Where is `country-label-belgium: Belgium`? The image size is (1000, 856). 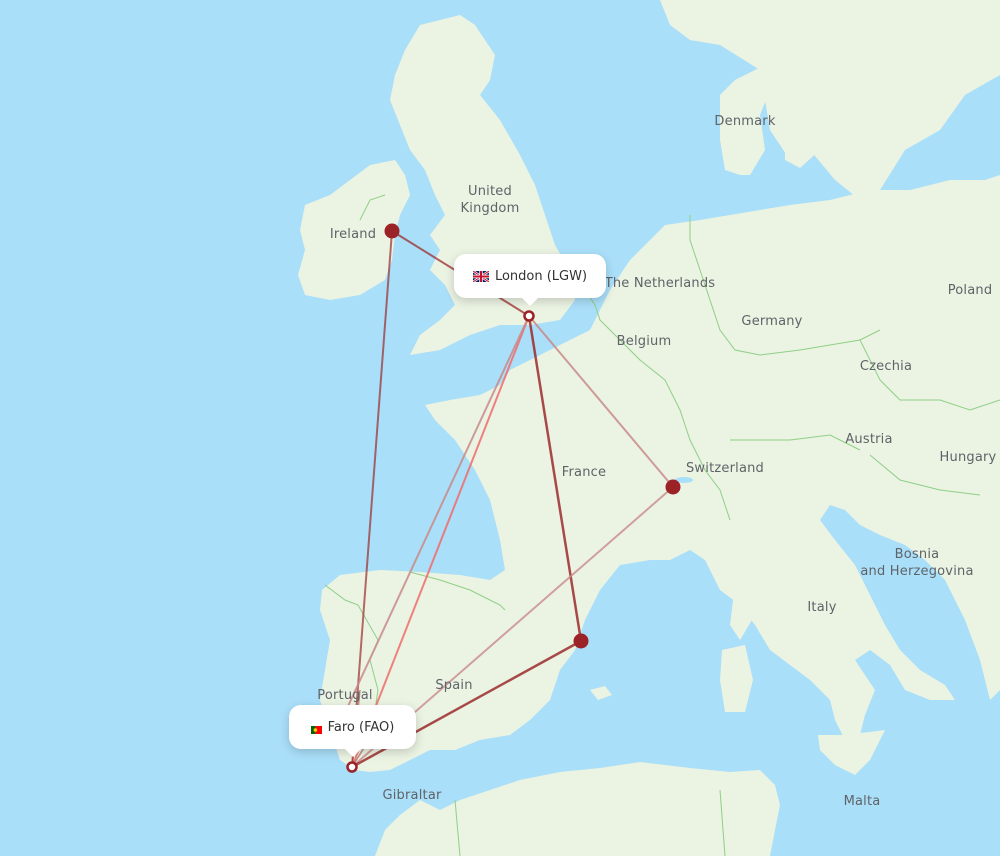 country-label-belgium: Belgium is located at coordinates (644, 341).